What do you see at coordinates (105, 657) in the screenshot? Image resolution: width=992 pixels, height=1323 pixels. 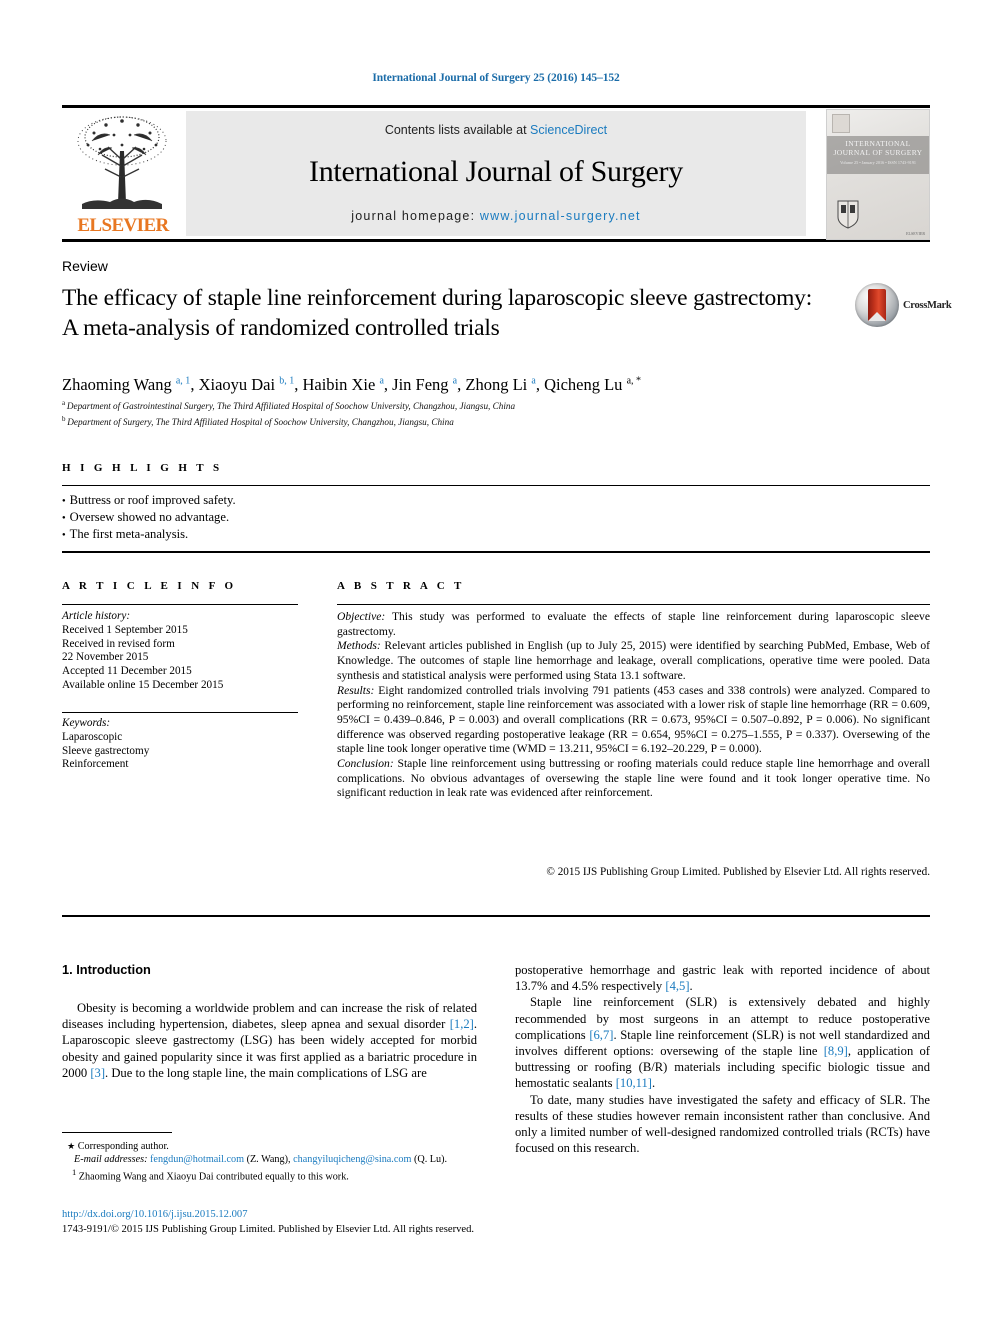 I see `history-entry: 22 November 2015` at bounding box center [105, 657].